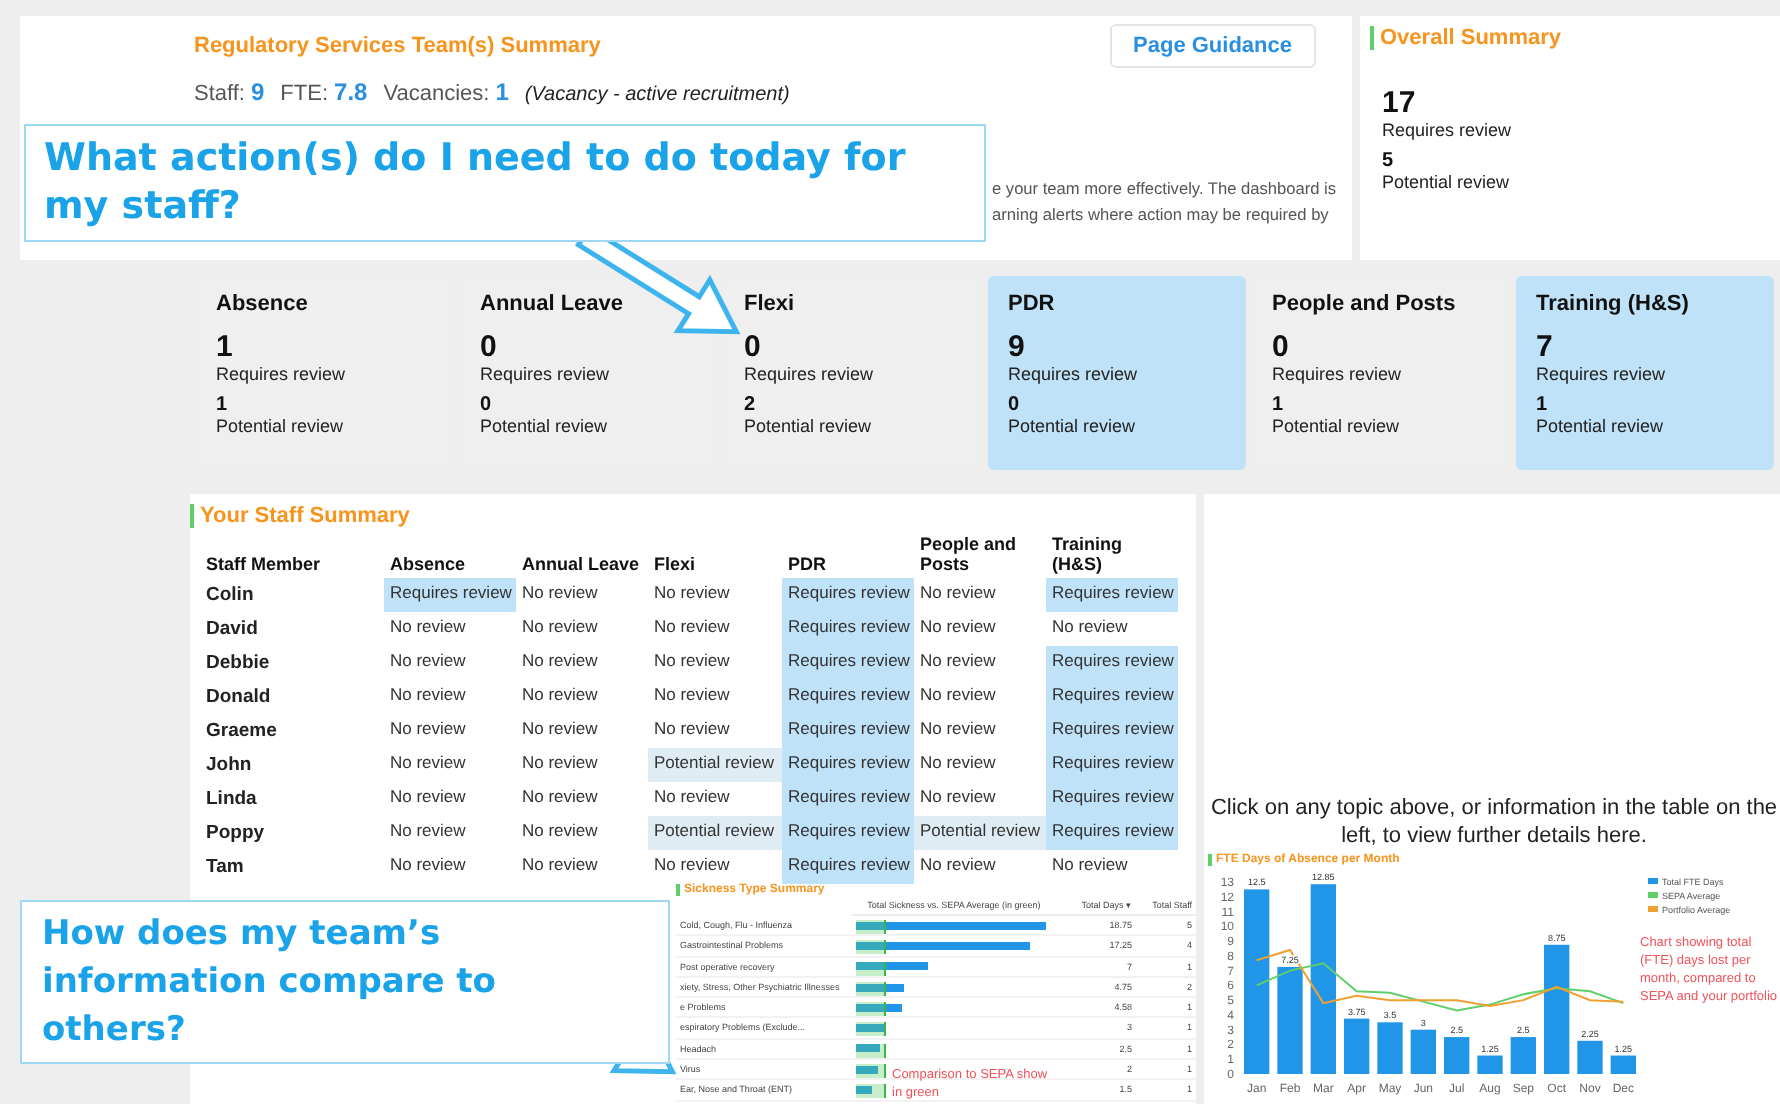 The width and height of the screenshot is (1780, 1104). Describe the element at coordinates (1575, 38) in the screenshot. I see `overall-summary-title: Overall Summary` at that location.